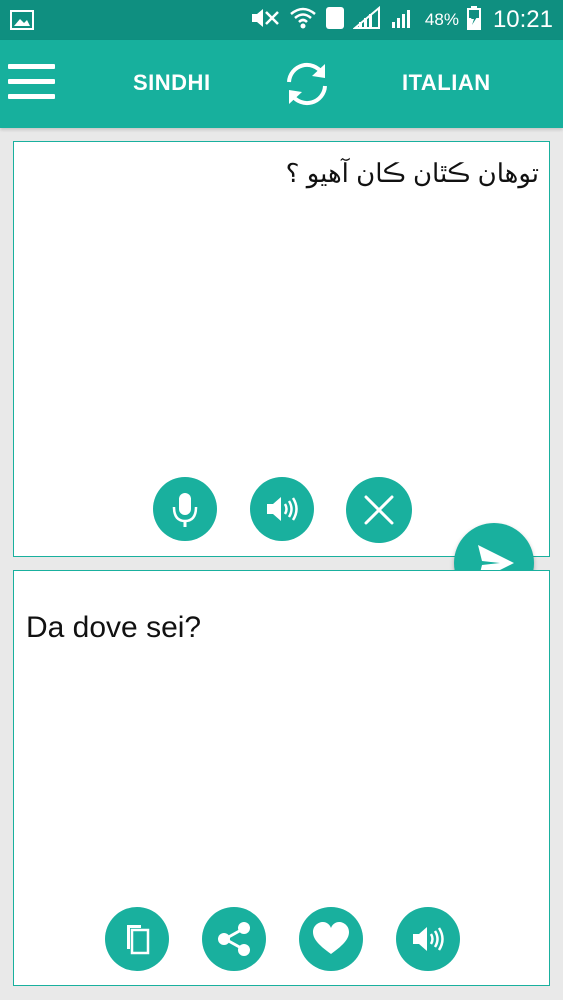 The image size is (563, 1000). Describe the element at coordinates (281, 173) in the screenshot. I see `source-text-input: توهان ڪٿان ڪان آهيو ؟` at that location.